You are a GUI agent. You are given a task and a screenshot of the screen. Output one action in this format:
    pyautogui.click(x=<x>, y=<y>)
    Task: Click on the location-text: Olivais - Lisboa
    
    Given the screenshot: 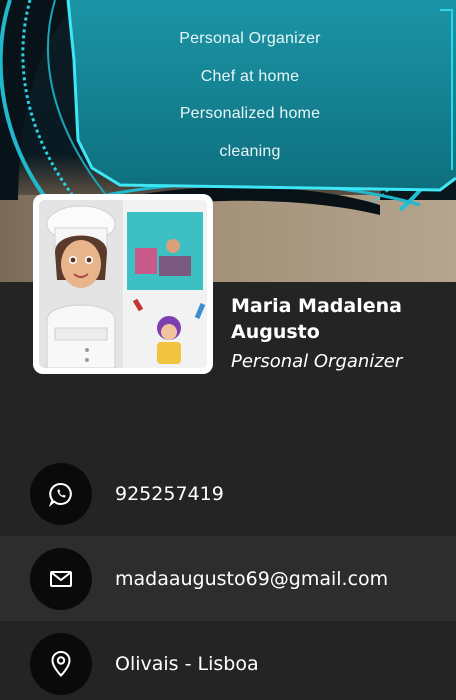 What is the action you would take?
    pyautogui.click(x=187, y=664)
    